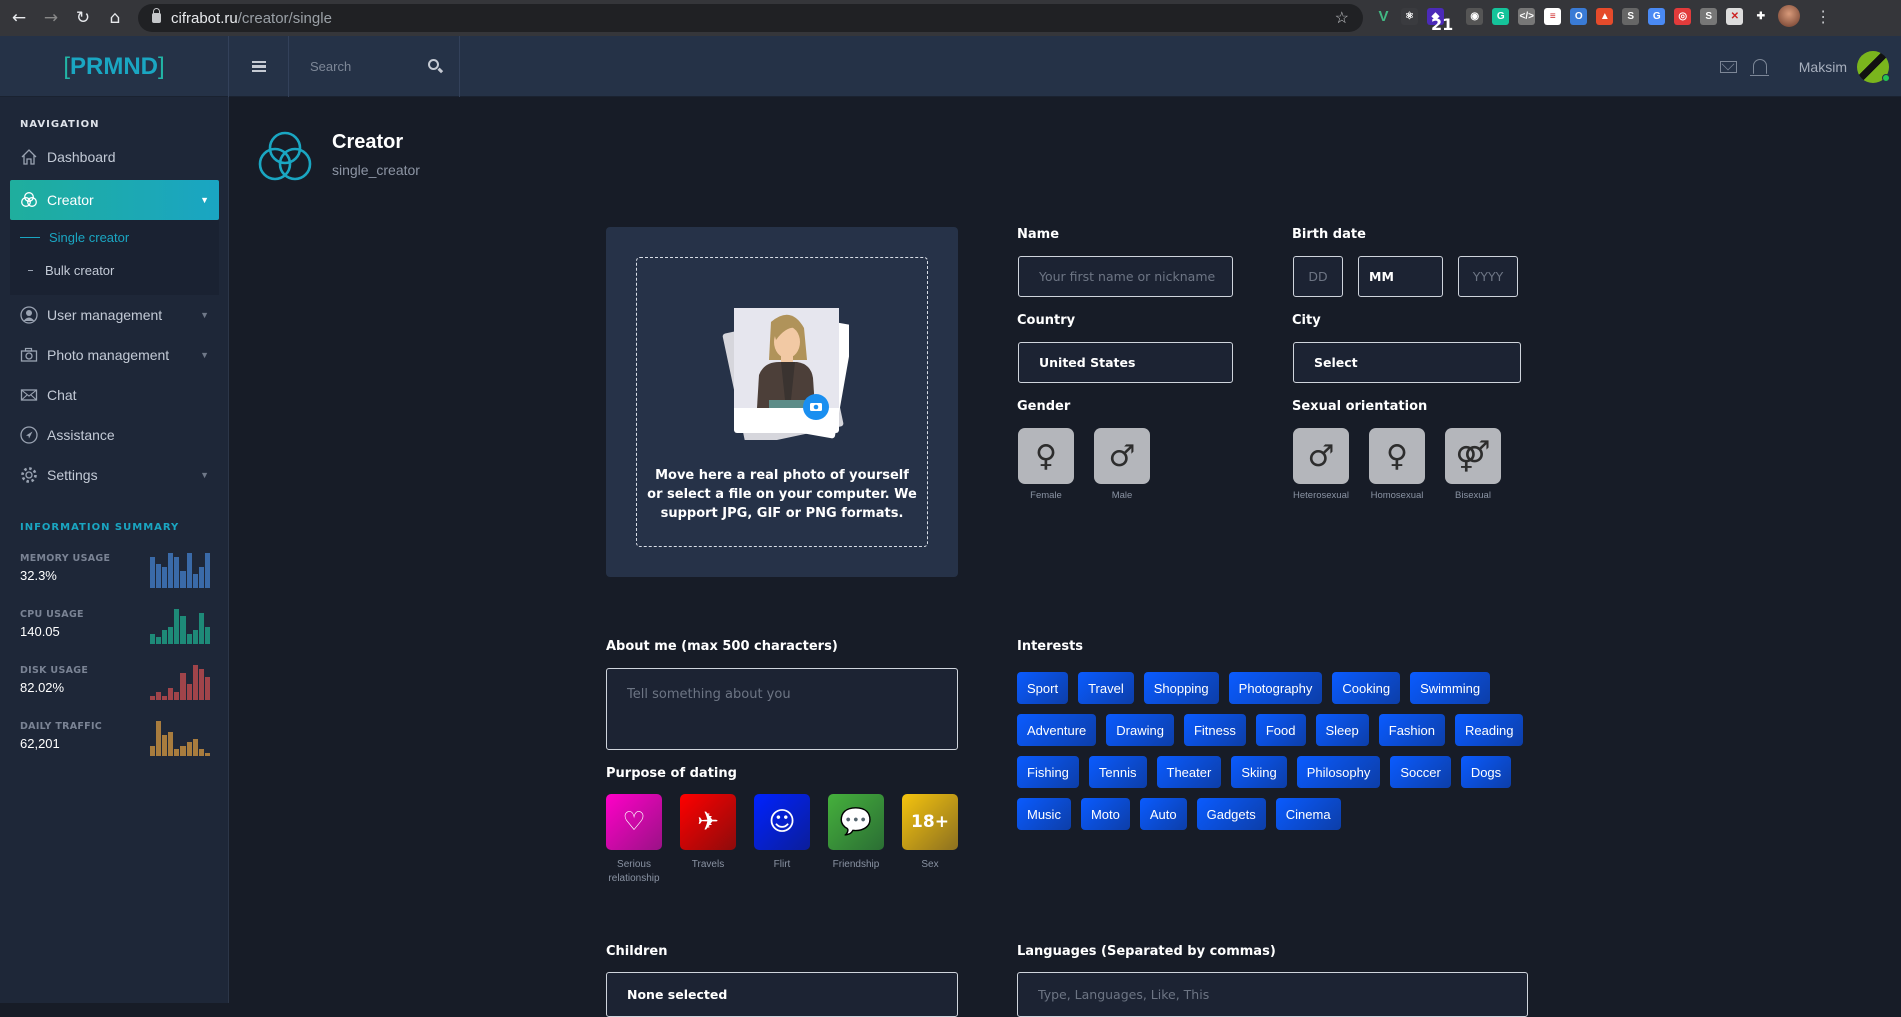 The height and width of the screenshot is (1017, 1901). I want to click on browser-menu-icon: ⋮, so click(1823, 16).